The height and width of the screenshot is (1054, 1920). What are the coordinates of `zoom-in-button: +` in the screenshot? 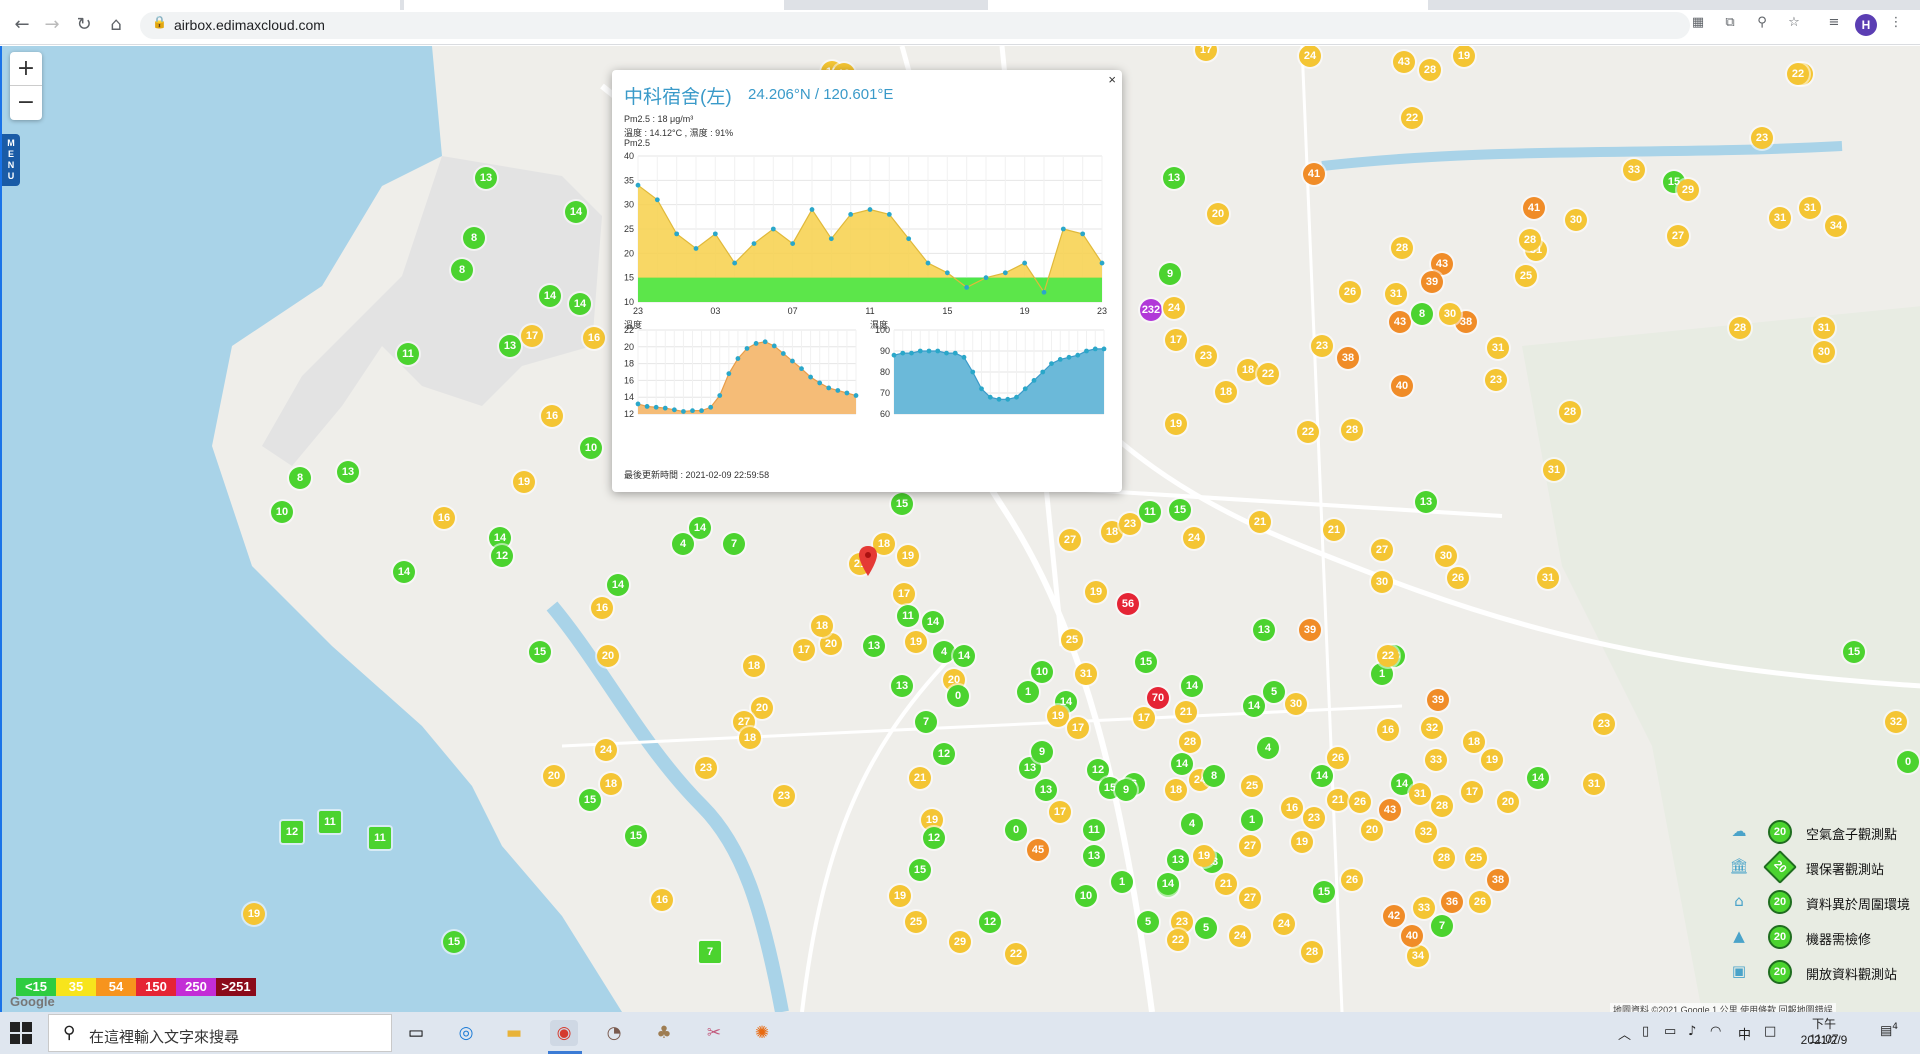 It's located at (26, 69).